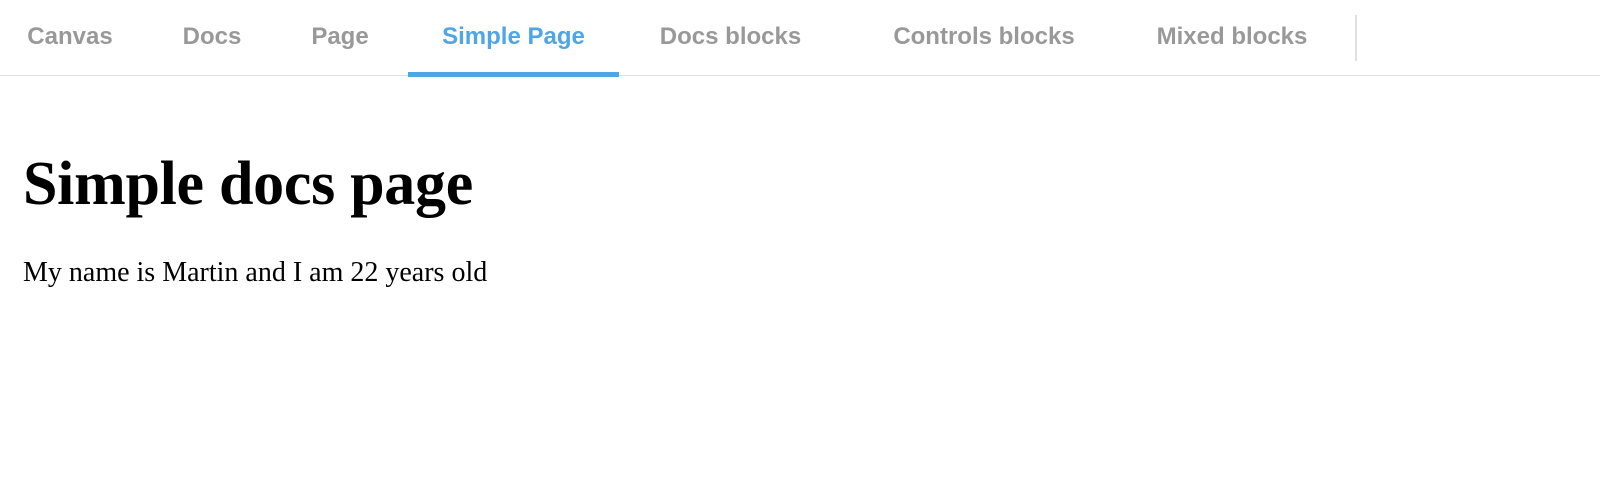 This screenshot has width=1600, height=494. Describe the element at coordinates (984, 38) in the screenshot. I see `tab-controls-blocks: Controls blocks` at that location.